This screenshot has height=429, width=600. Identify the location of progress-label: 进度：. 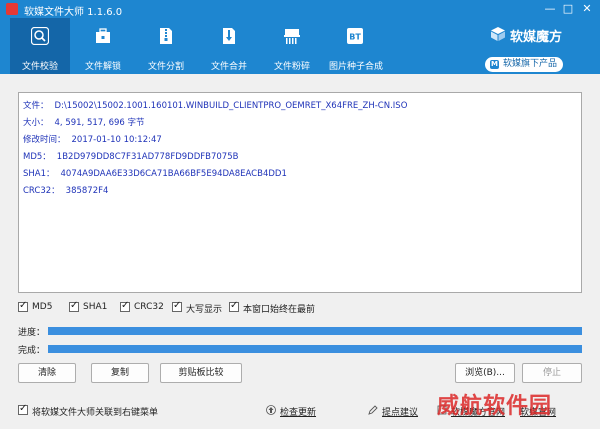
(32, 333).